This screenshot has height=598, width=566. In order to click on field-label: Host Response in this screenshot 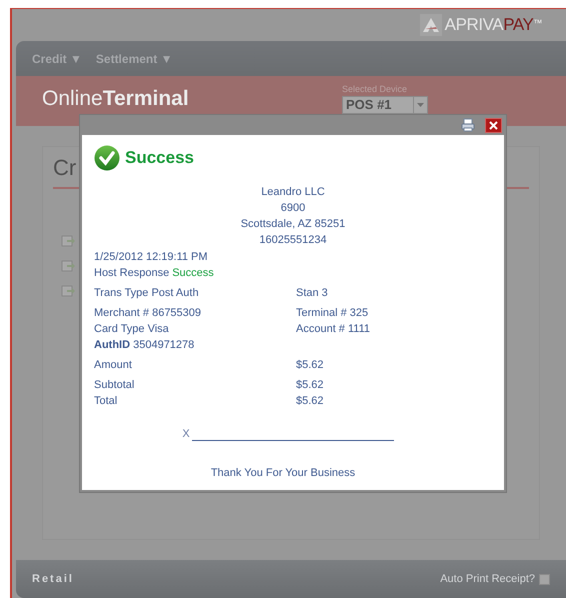, I will do `click(132, 273)`.